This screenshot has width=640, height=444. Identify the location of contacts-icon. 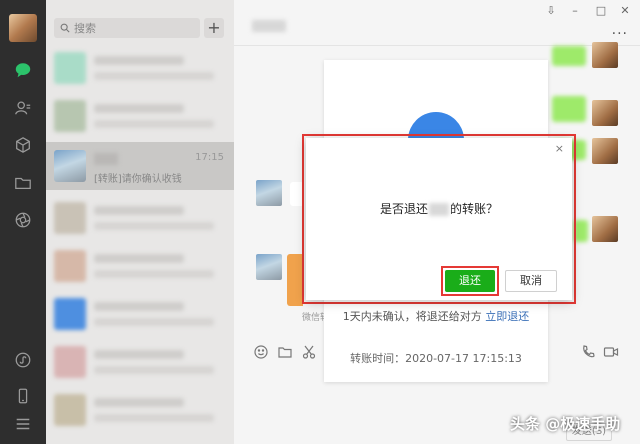
(23, 108).